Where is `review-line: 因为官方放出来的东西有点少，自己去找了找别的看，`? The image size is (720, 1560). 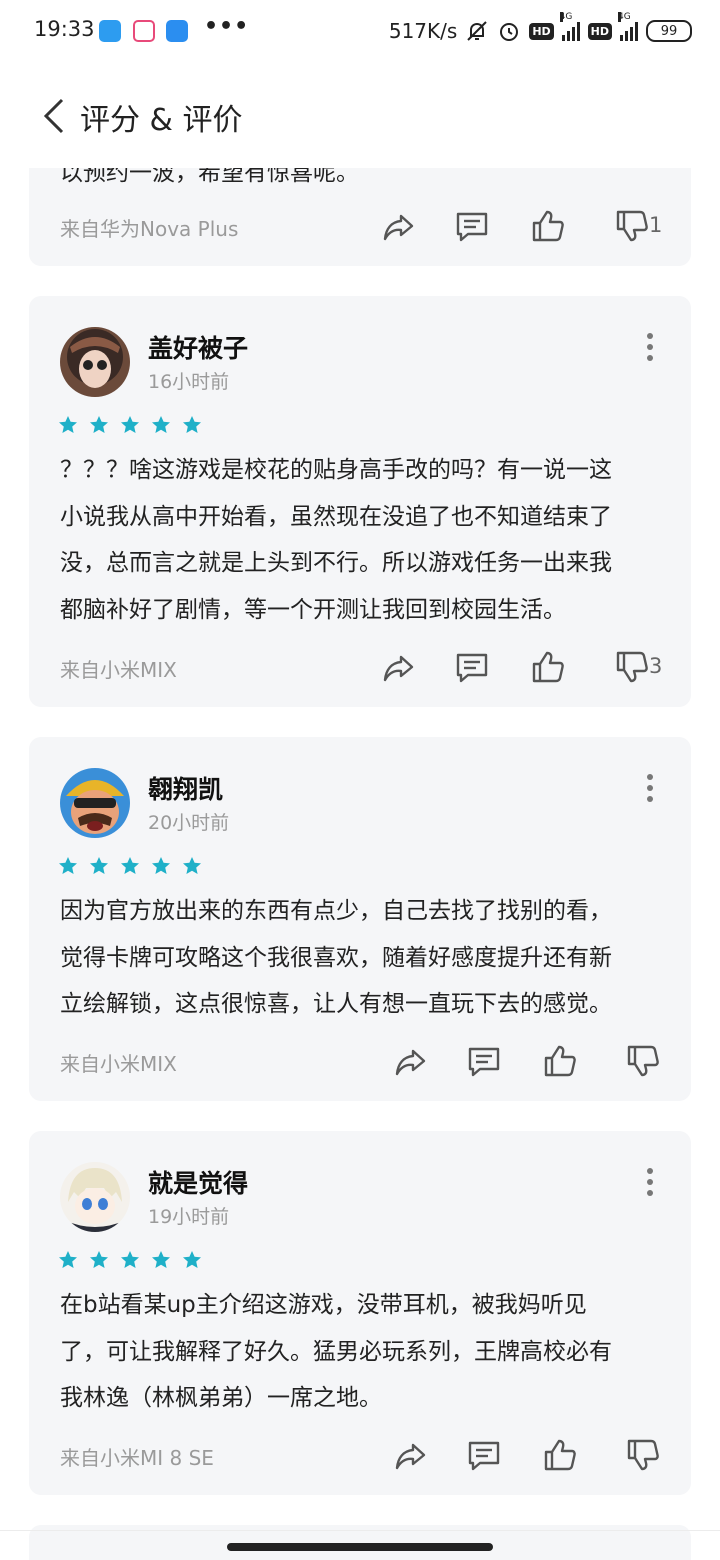 review-line: 因为官方放出来的东西有点少，自己去找了找别的看， is located at coordinates (336, 911).